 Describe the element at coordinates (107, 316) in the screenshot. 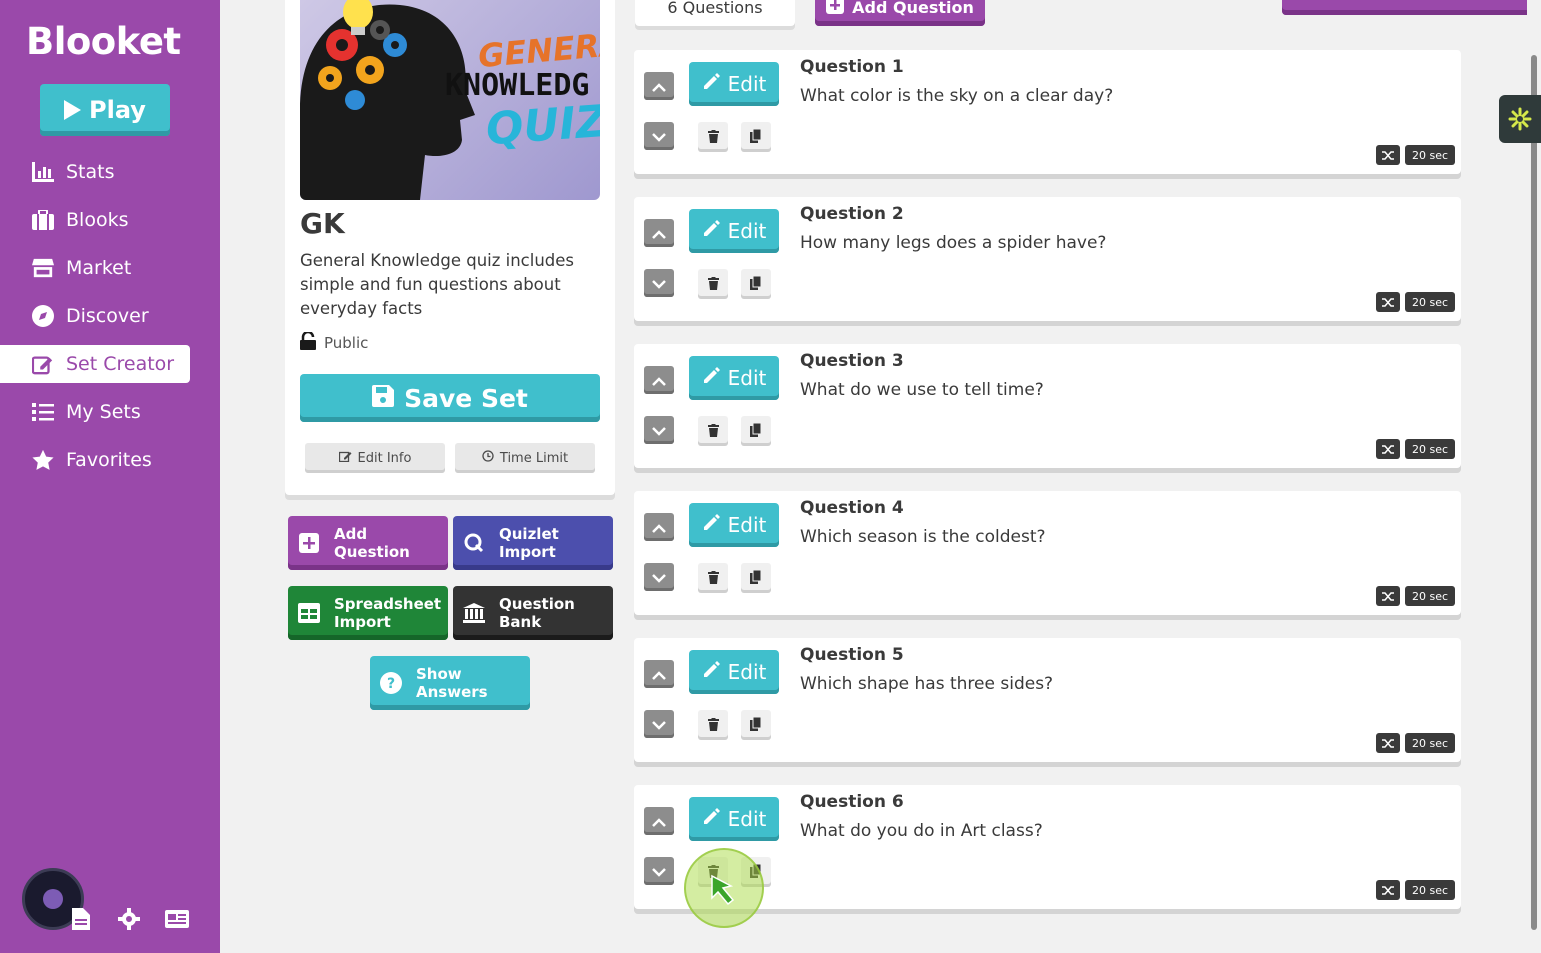

I see `sidebar-item-label: Discover` at that location.